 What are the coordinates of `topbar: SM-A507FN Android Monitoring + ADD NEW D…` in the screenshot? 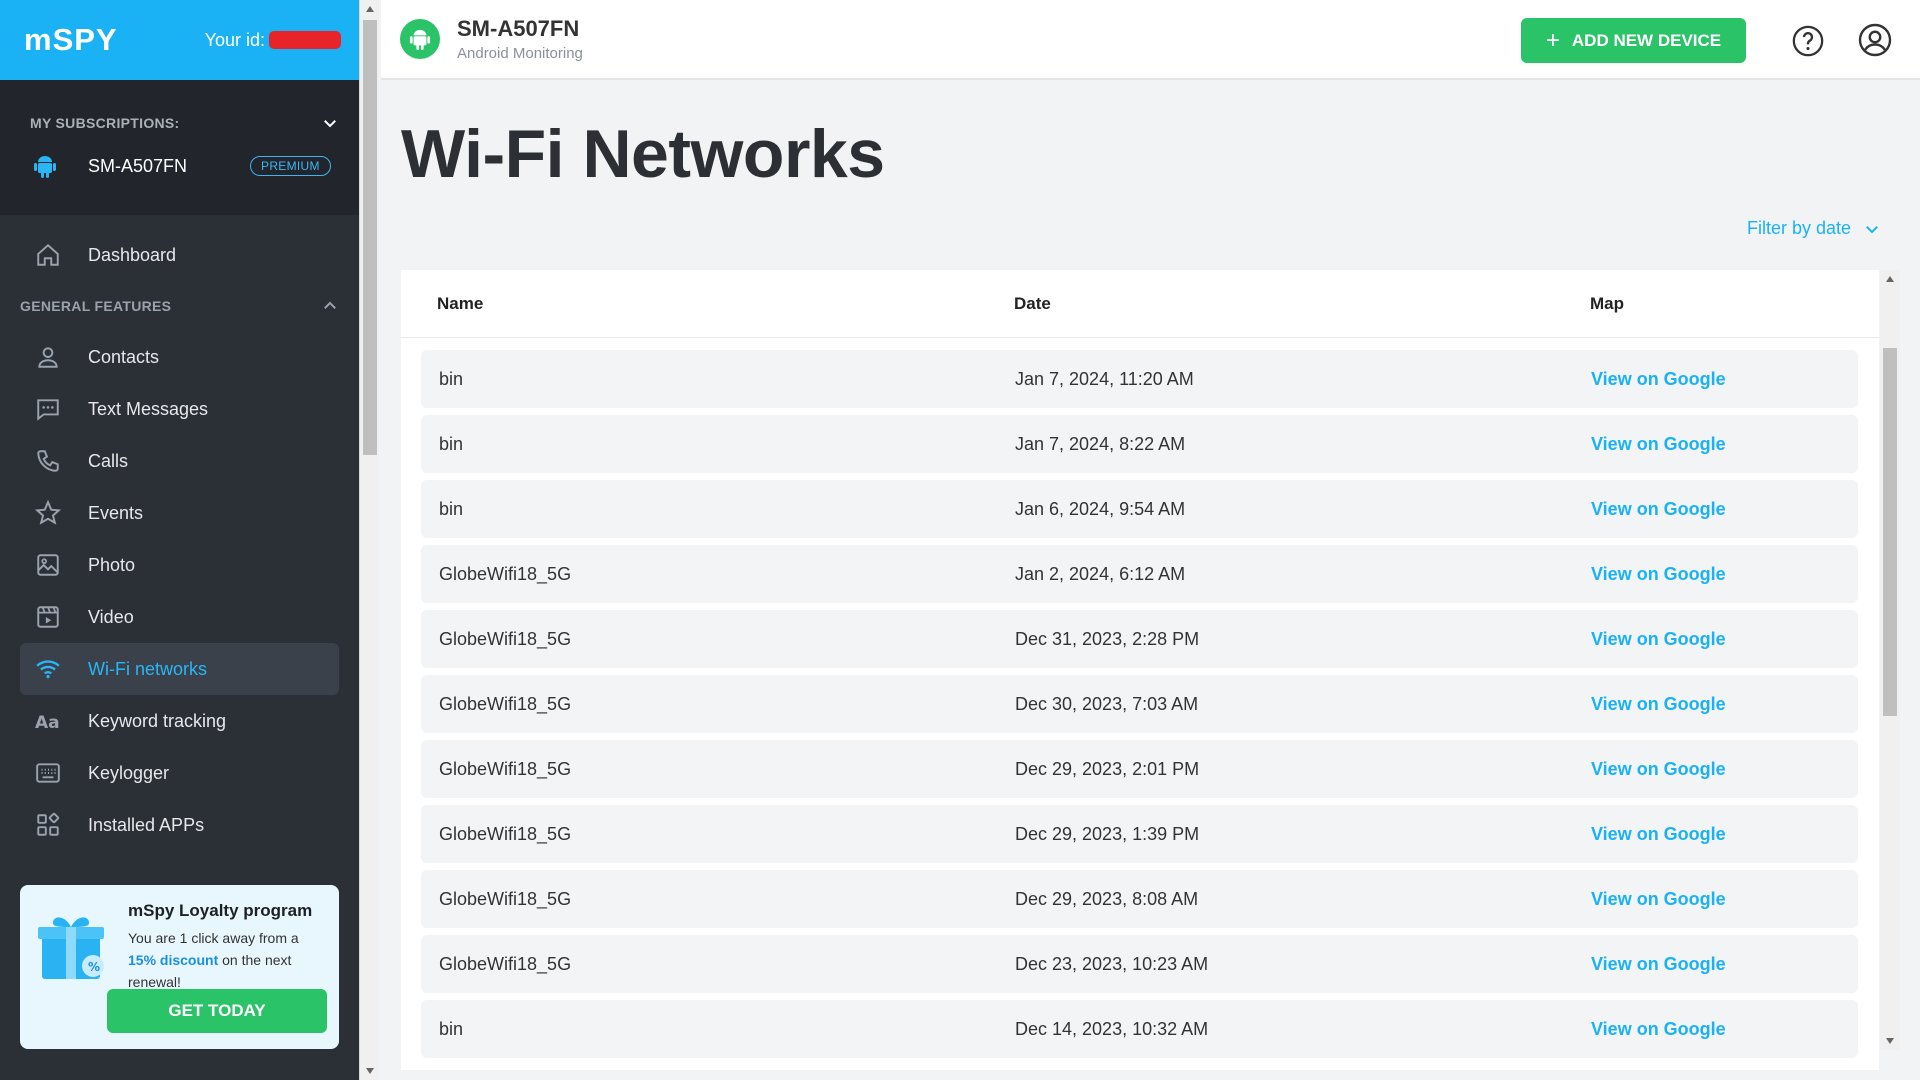 It's located at (1150, 40).